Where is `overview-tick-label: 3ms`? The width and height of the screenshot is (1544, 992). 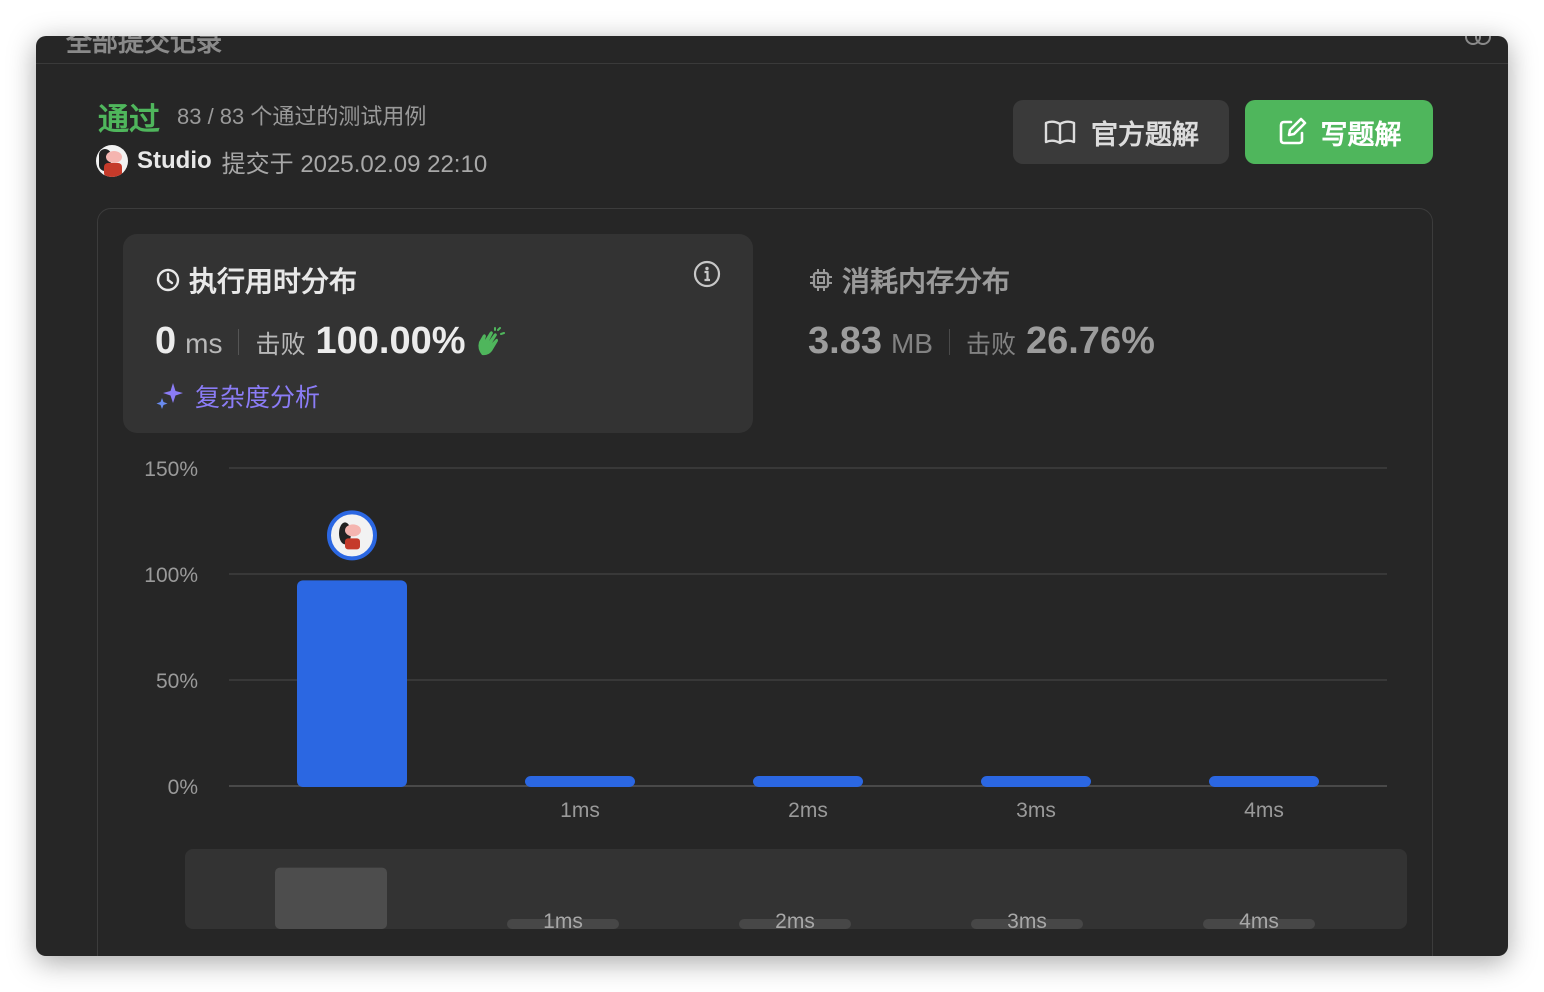 overview-tick-label: 3ms is located at coordinates (1027, 921).